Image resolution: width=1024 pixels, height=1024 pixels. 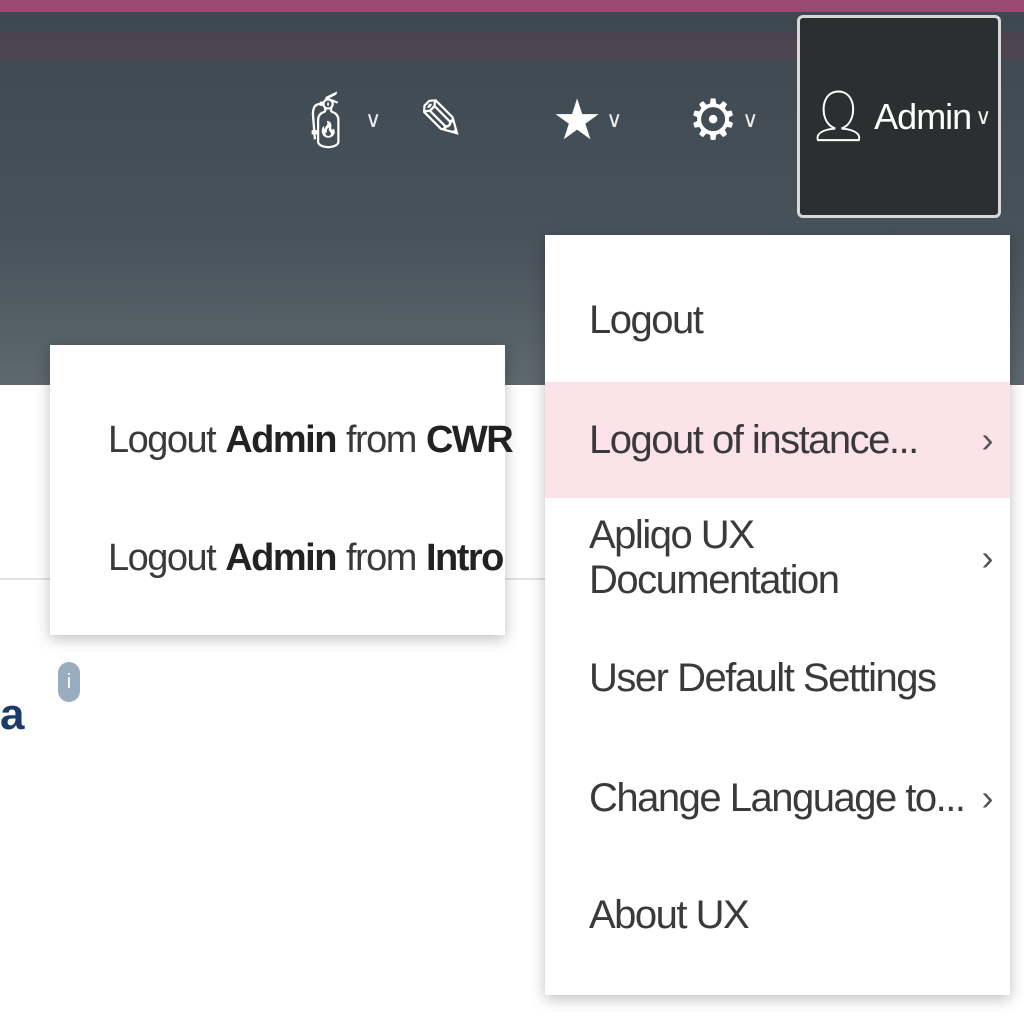 I want to click on label-instance: Intro, so click(x=464, y=557).